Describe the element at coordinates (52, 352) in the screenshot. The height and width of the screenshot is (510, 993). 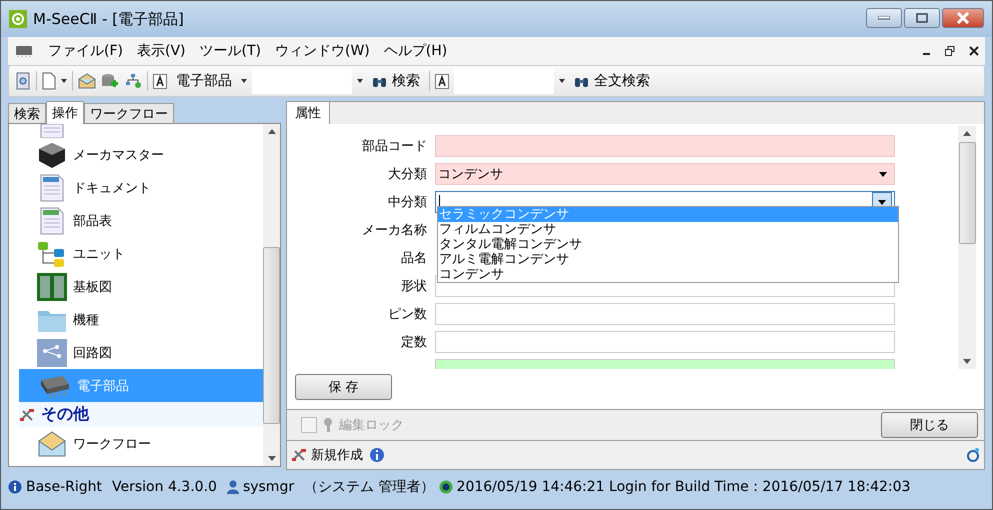
I see `diagram-icon` at that location.